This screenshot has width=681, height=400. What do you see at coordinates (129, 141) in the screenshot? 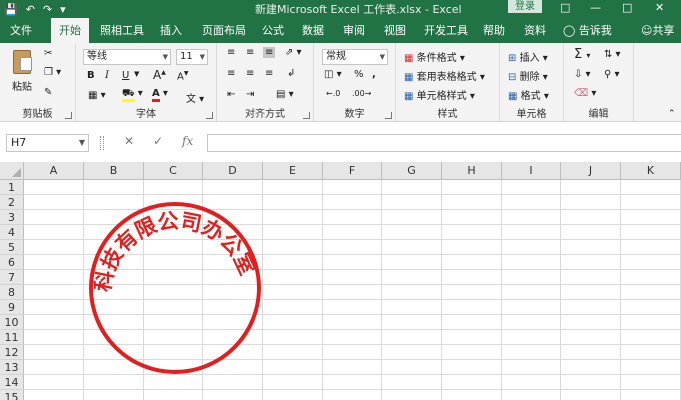
I see `cancel-icon: ✕` at bounding box center [129, 141].